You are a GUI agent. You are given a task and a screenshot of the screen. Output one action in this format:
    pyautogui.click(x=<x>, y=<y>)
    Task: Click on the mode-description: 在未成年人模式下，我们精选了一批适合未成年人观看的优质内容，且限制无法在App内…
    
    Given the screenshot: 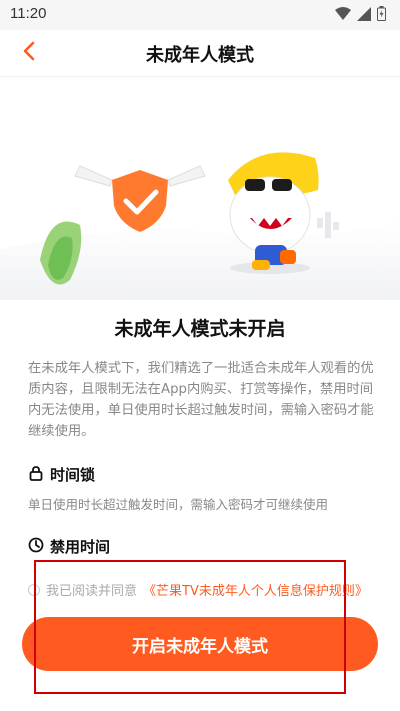 What is the action you would take?
    pyautogui.click(x=201, y=400)
    